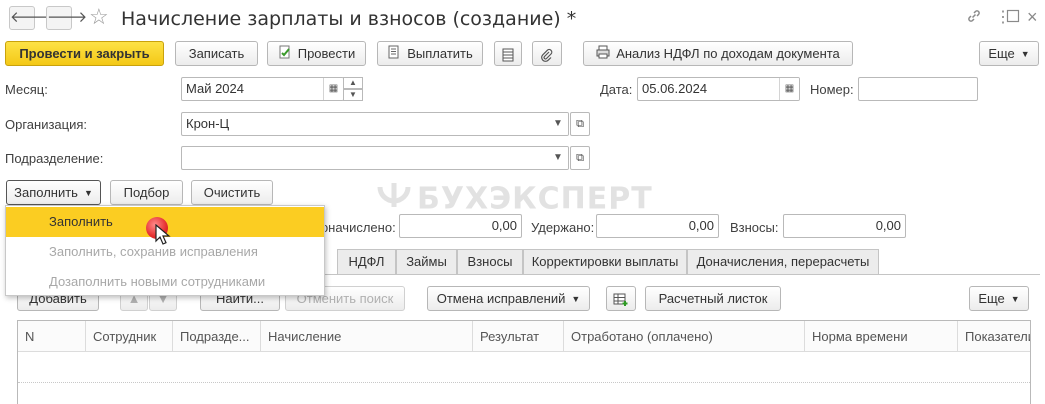 This screenshot has height=404, width=1045. Describe the element at coordinates (1013, 19) in the screenshot. I see `maximize-icon` at that location.